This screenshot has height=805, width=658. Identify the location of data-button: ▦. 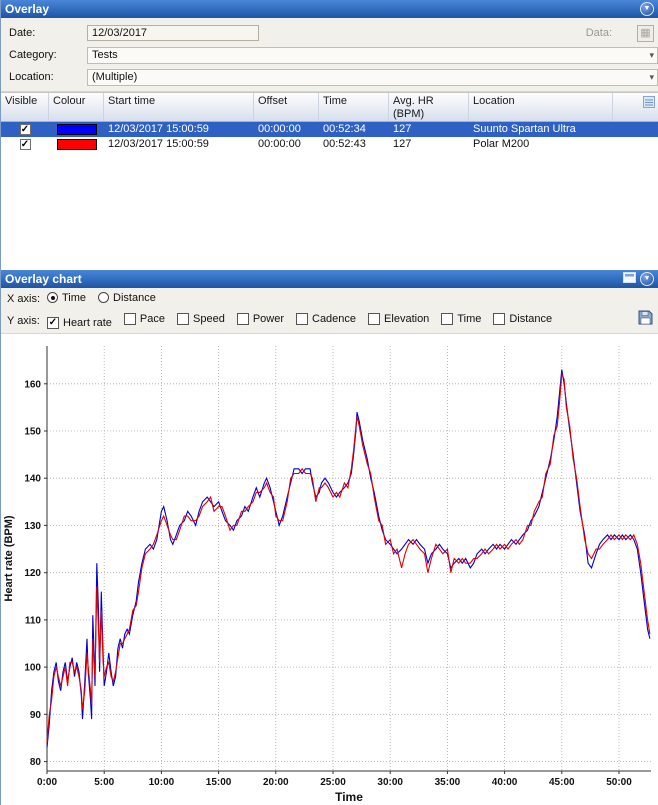
(645, 33).